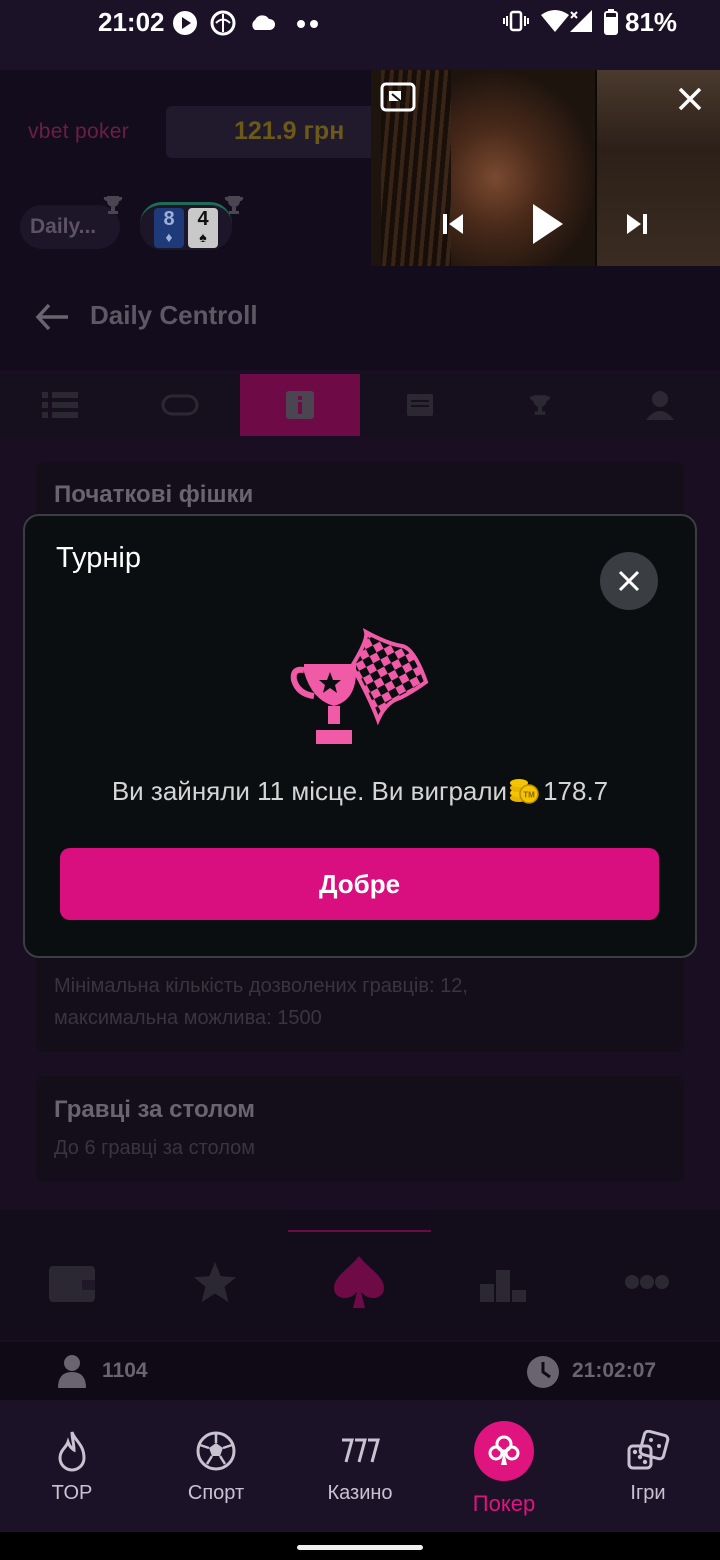 The height and width of the screenshot is (1560, 720). I want to click on info-title: Гравці за столом, so click(155, 1109).